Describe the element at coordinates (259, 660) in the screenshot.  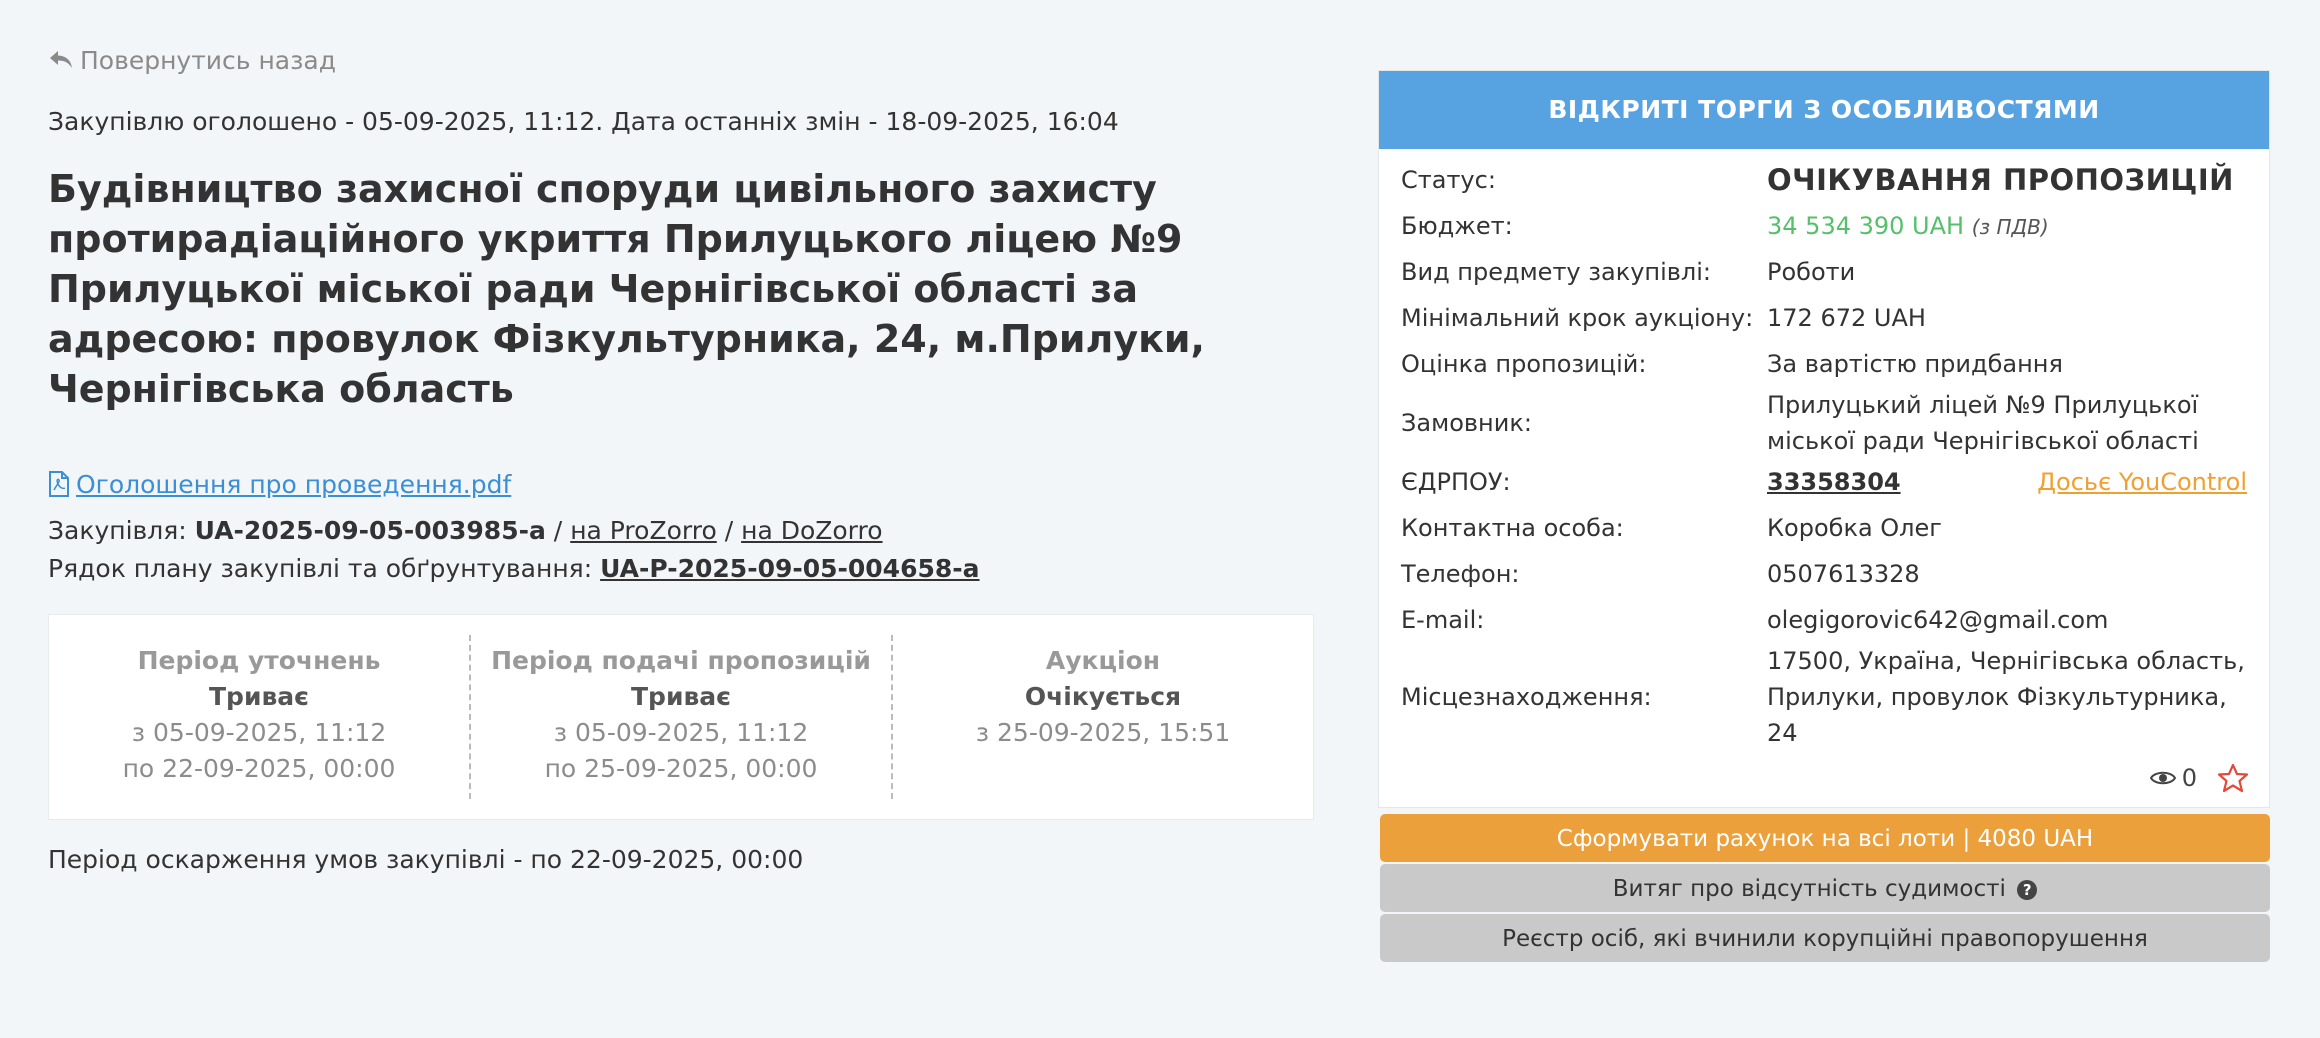
I see `period-title: Період уточнень` at that location.